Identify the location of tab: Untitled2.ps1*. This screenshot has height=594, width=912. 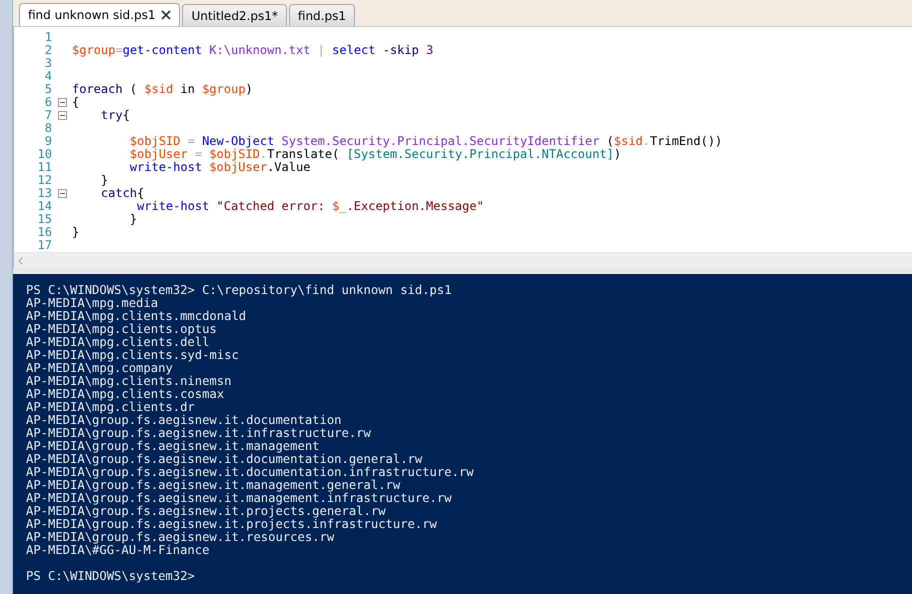
(234, 15).